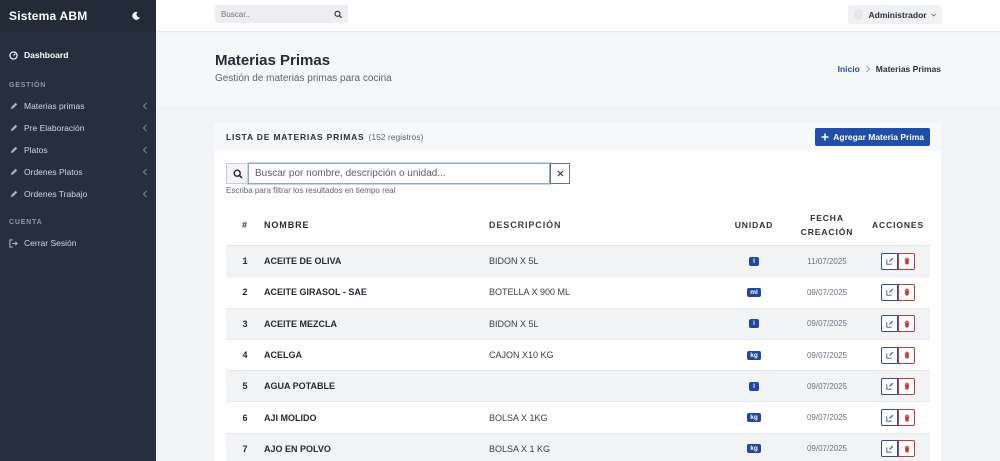  What do you see at coordinates (78, 55) in the screenshot?
I see `sidebar-item-dashboard: Dashboard` at bounding box center [78, 55].